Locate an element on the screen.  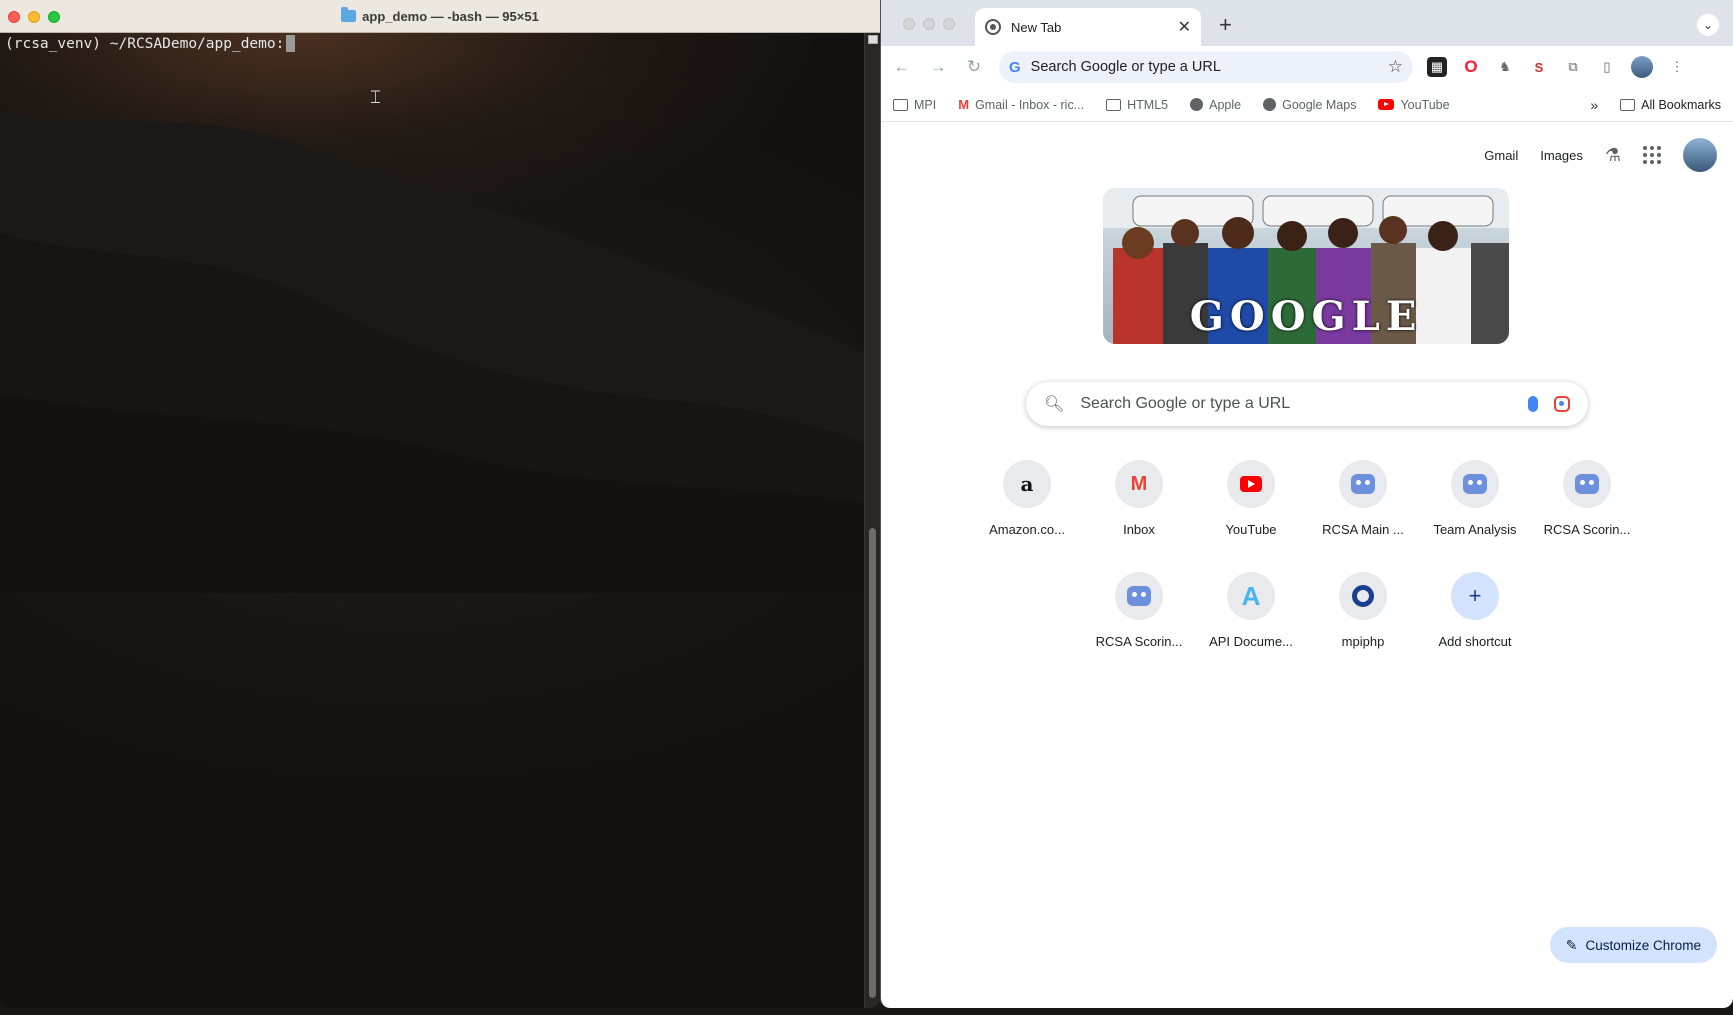
terminal-window-controls is located at coordinates (34, 17).